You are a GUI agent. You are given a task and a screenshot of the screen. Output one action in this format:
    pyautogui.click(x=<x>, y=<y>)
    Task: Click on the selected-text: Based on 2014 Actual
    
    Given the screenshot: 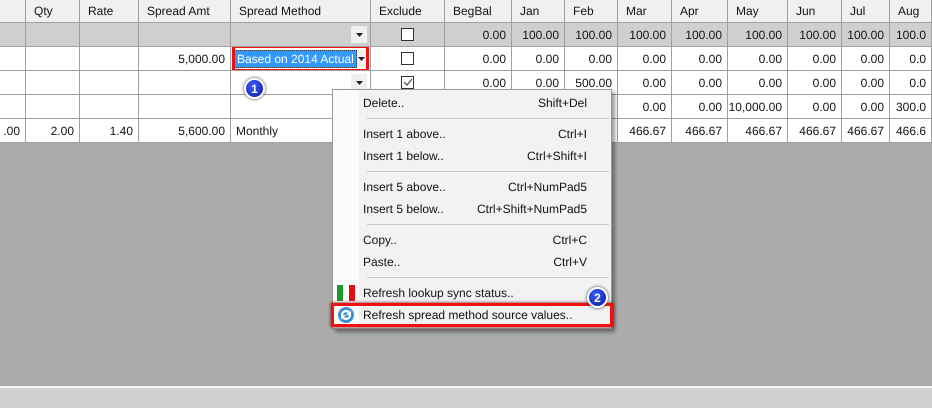 What is the action you would take?
    pyautogui.click(x=295, y=59)
    